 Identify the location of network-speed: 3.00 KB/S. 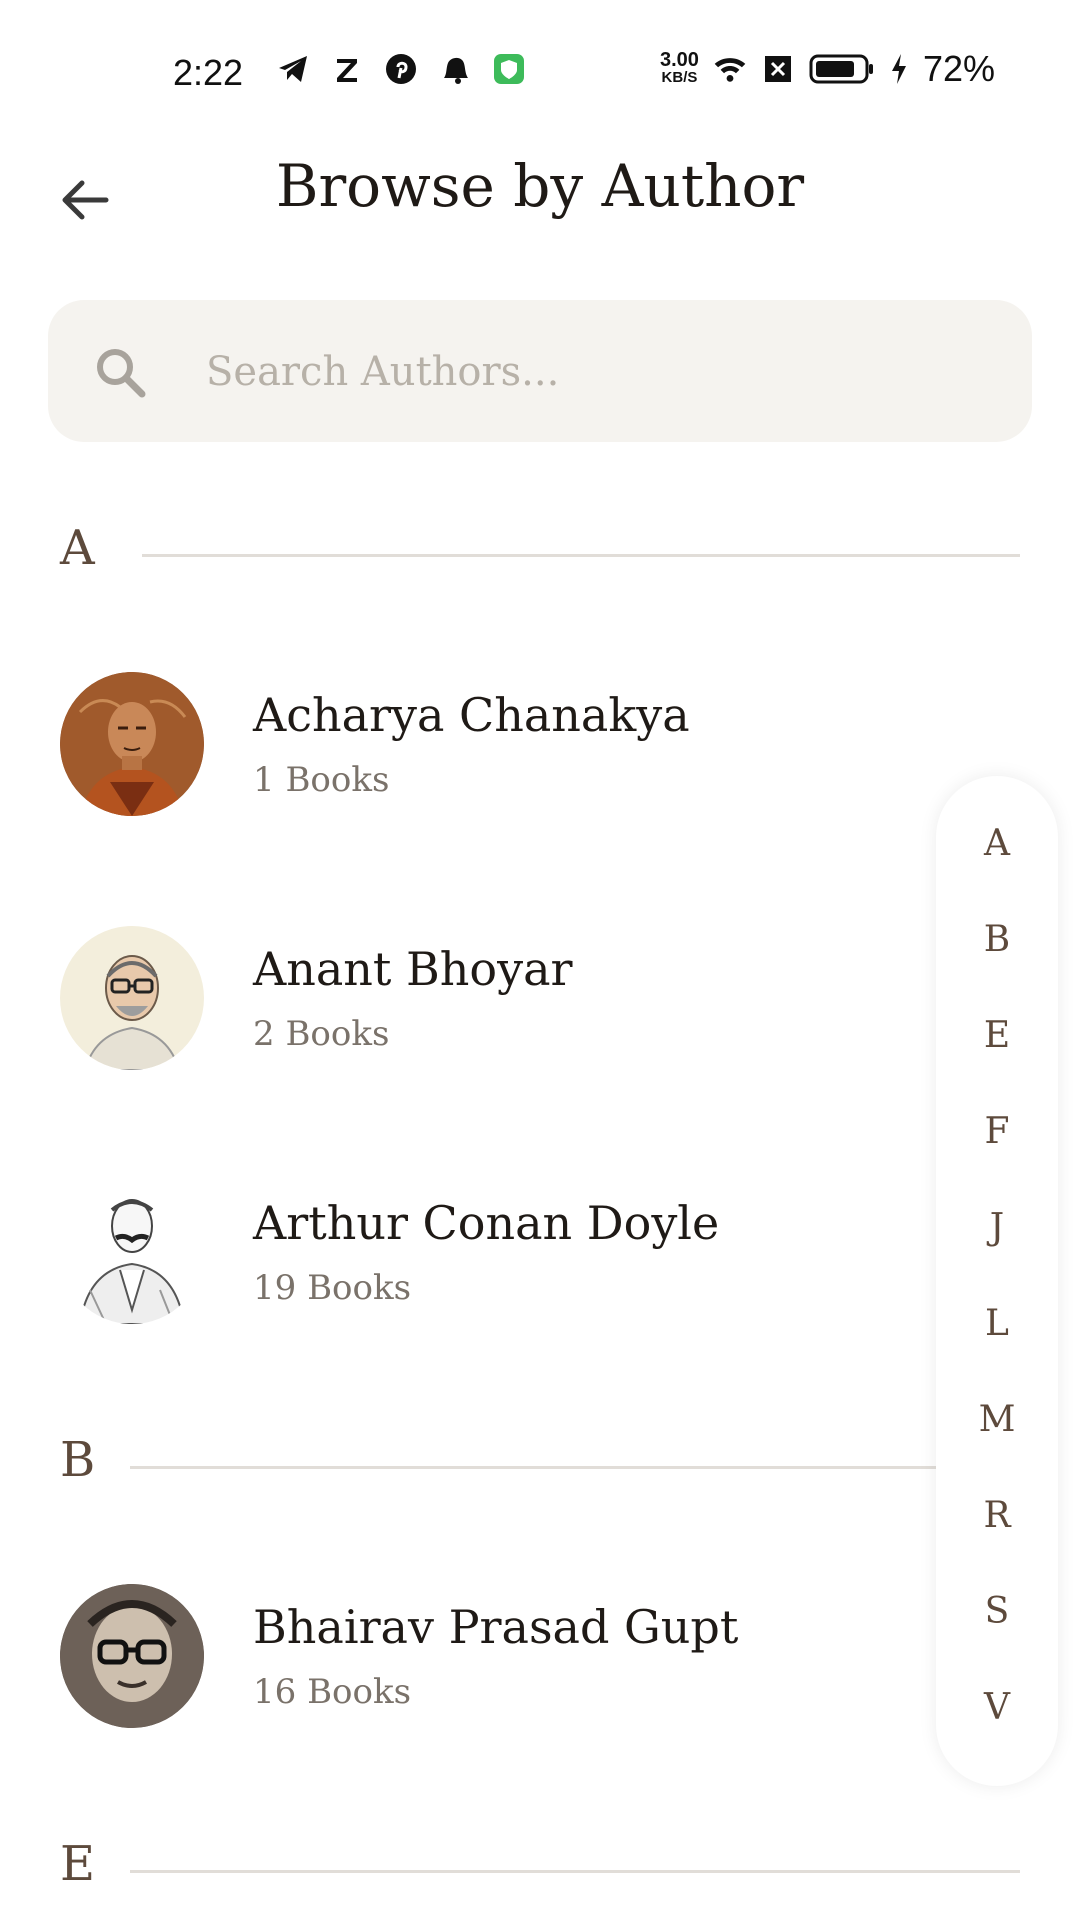
(679, 68).